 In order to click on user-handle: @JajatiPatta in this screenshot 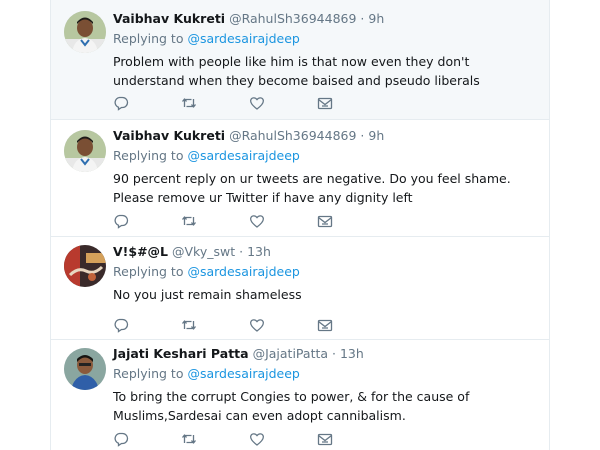, I will do `click(290, 353)`.